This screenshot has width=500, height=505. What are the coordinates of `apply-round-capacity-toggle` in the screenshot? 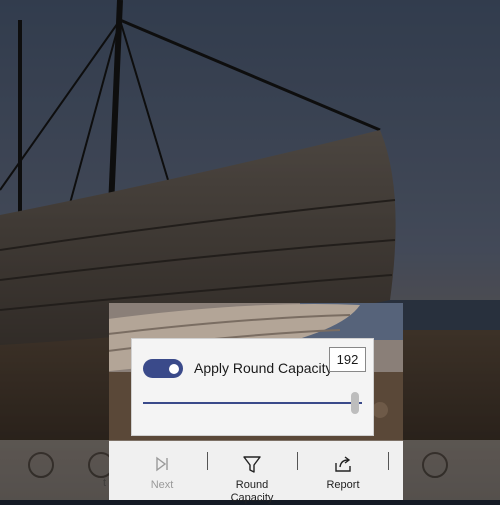 It's located at (163, 368).